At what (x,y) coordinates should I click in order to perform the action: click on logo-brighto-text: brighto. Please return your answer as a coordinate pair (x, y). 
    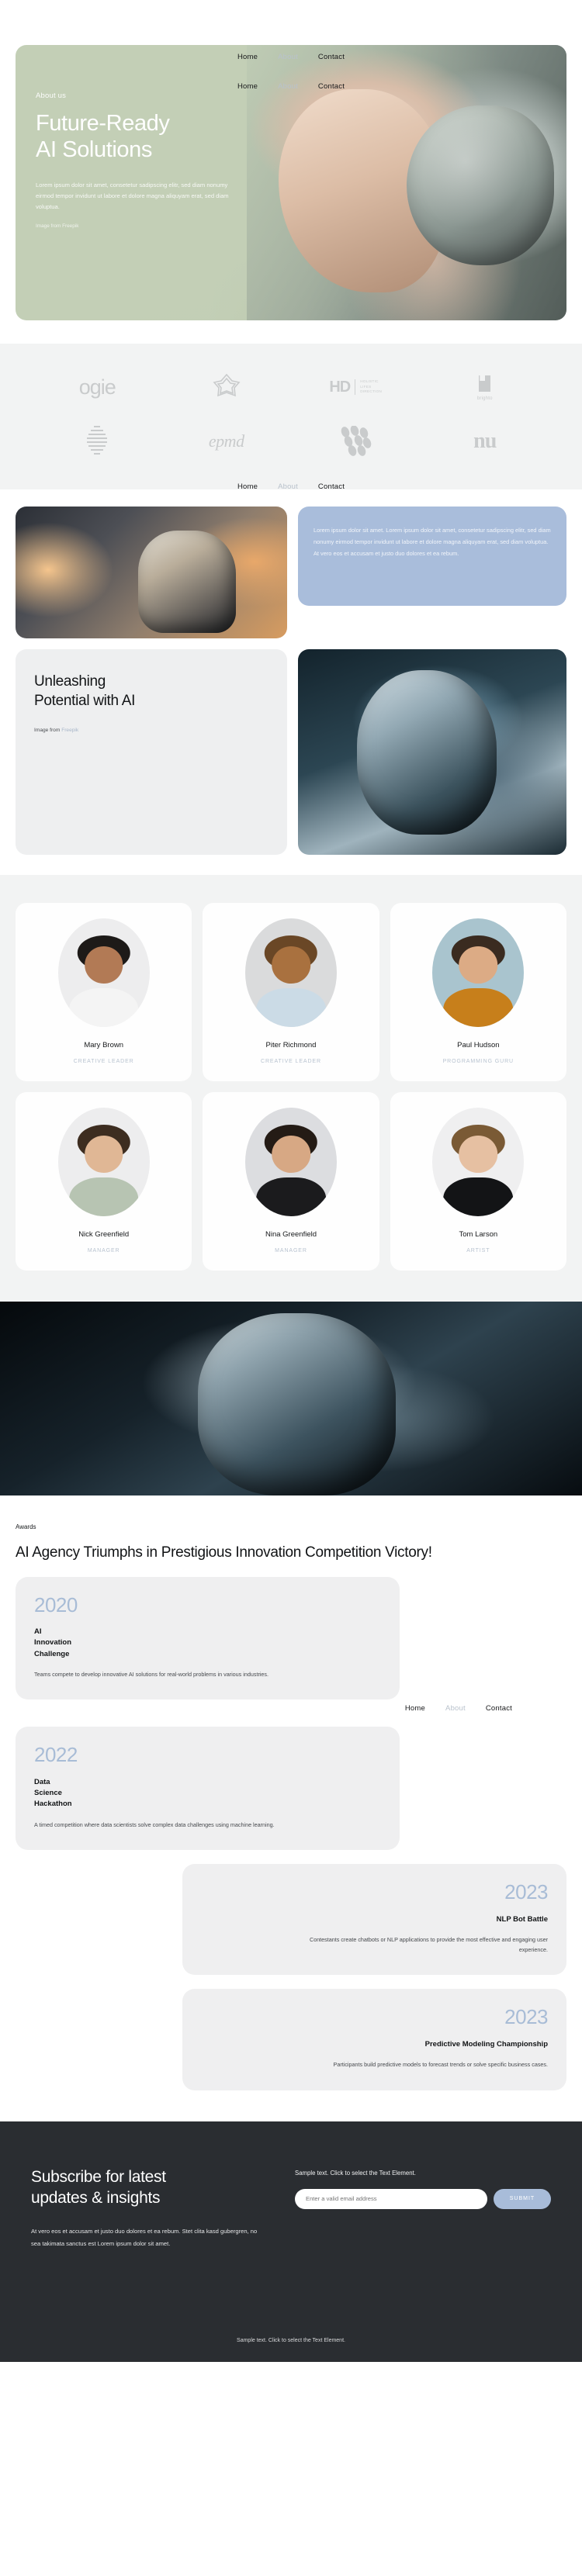
    Looking at the image, I should click on (485, 398).